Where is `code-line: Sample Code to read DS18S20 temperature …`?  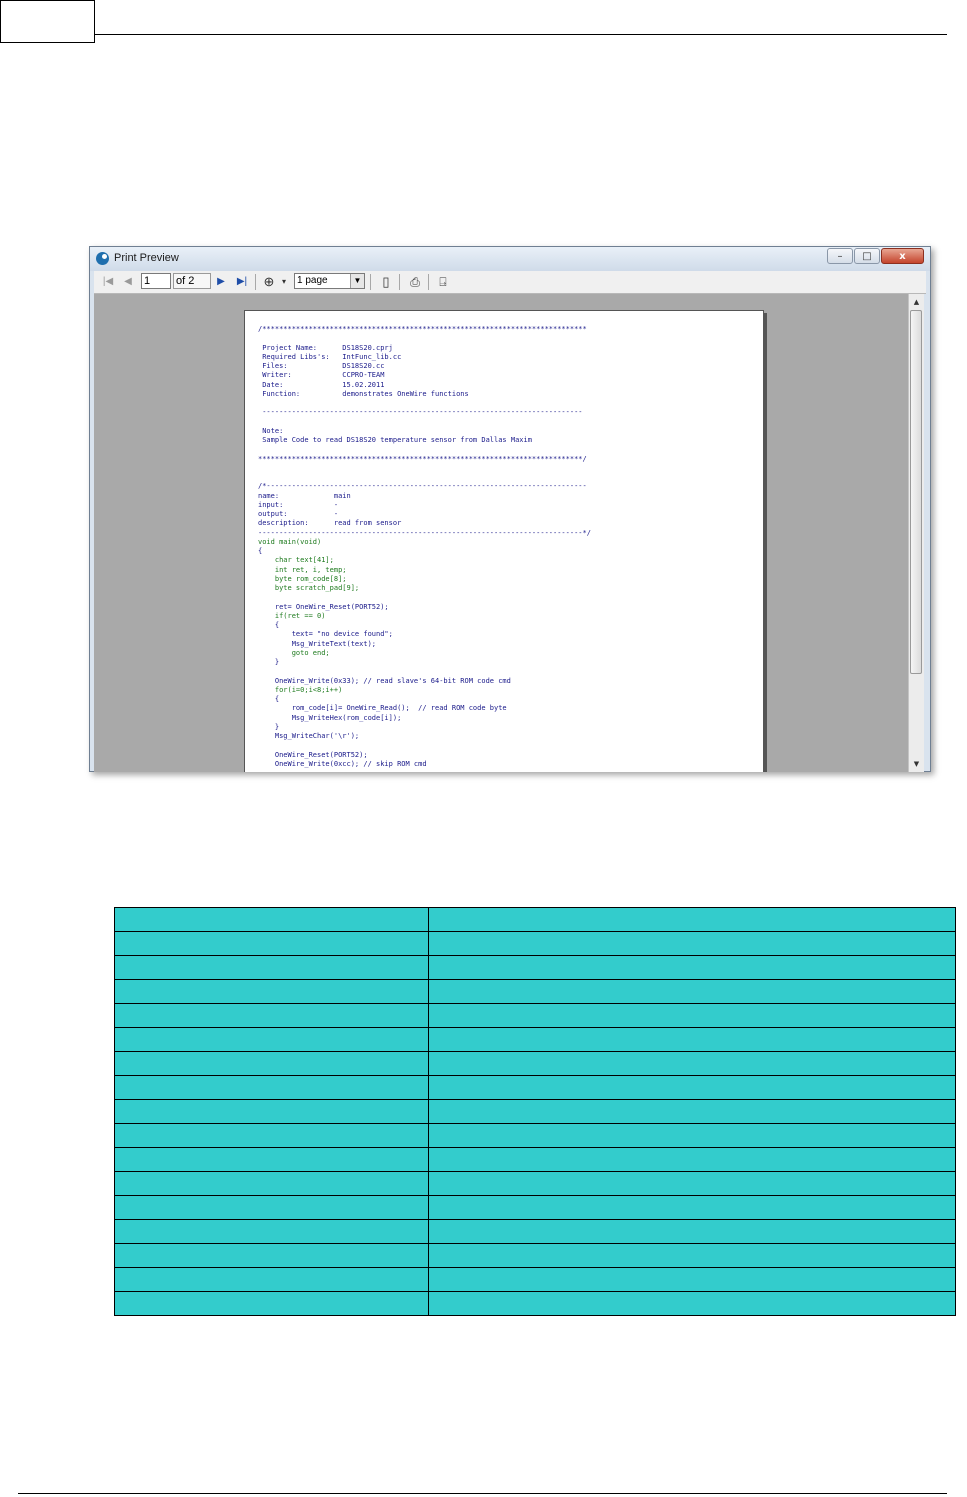 code-line: Sample Code to read DS18S20 temperature … is located at coordinates (395, 440).